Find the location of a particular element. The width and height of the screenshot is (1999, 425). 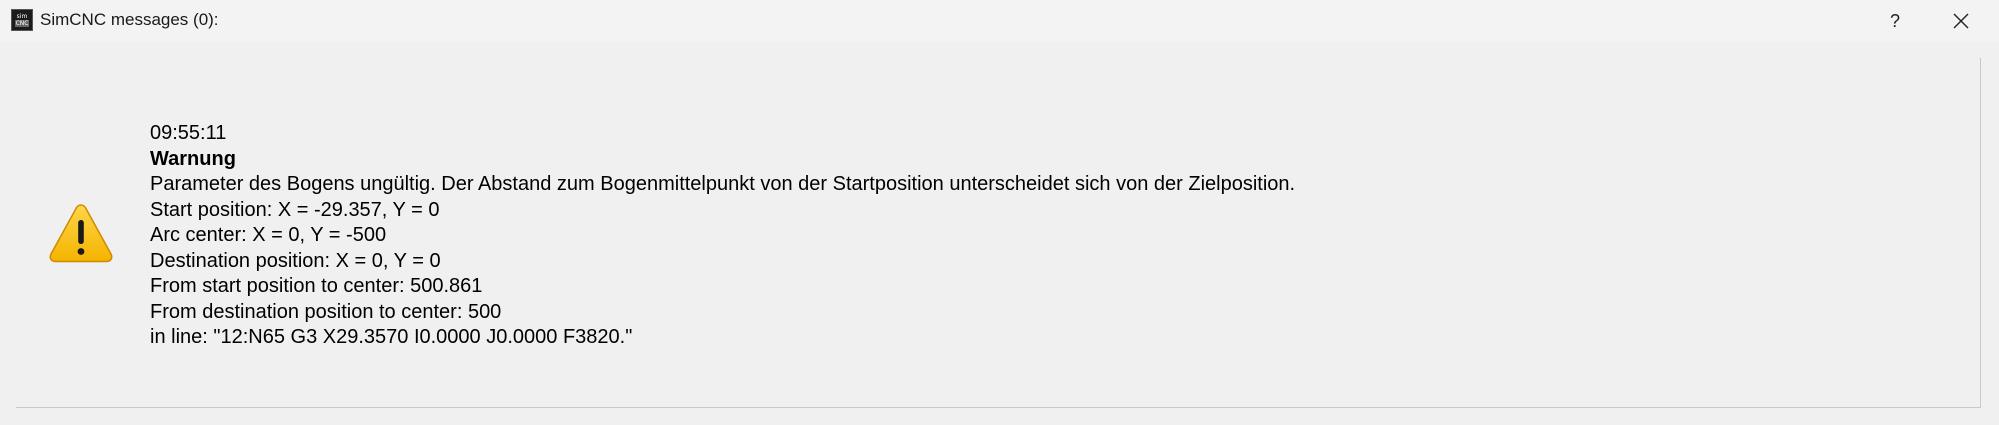

help-button: ? is located at coordinates (1895, 21).